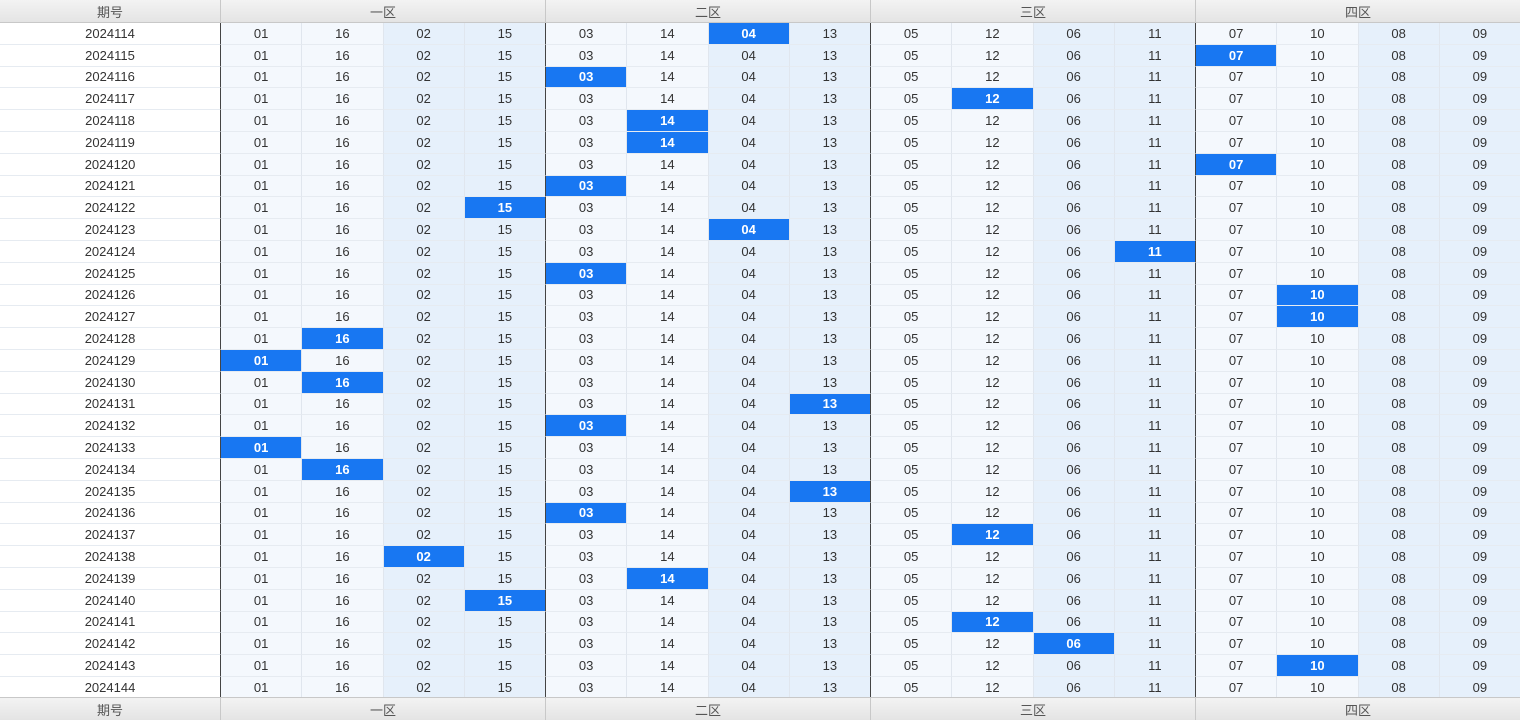  Describe the element at coordinates (760, 382) in the screenshot. I see `table-row: 2024130 01 16 02 15 03 14 04 13 05 12 06 11 07 10 08 09` at that location.